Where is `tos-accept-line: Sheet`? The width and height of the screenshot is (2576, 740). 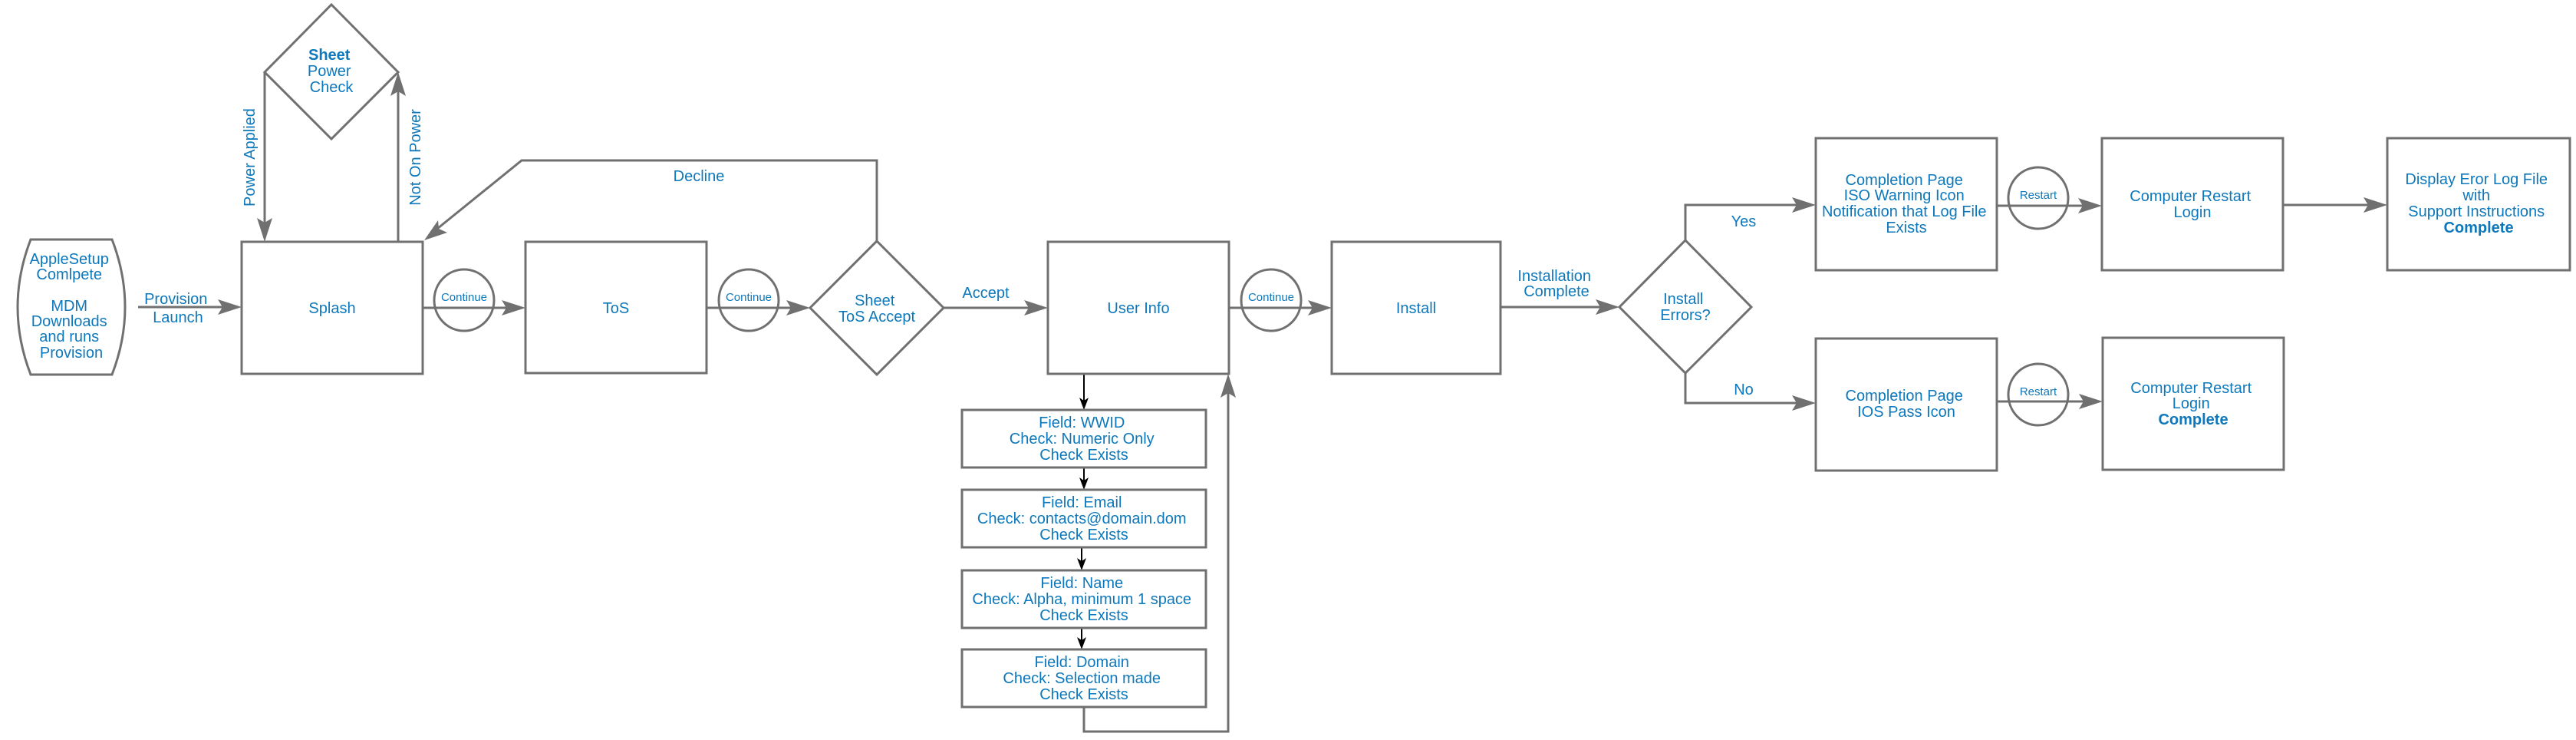 tos-accept-line: Sheet is located at coordinates (875, 300).